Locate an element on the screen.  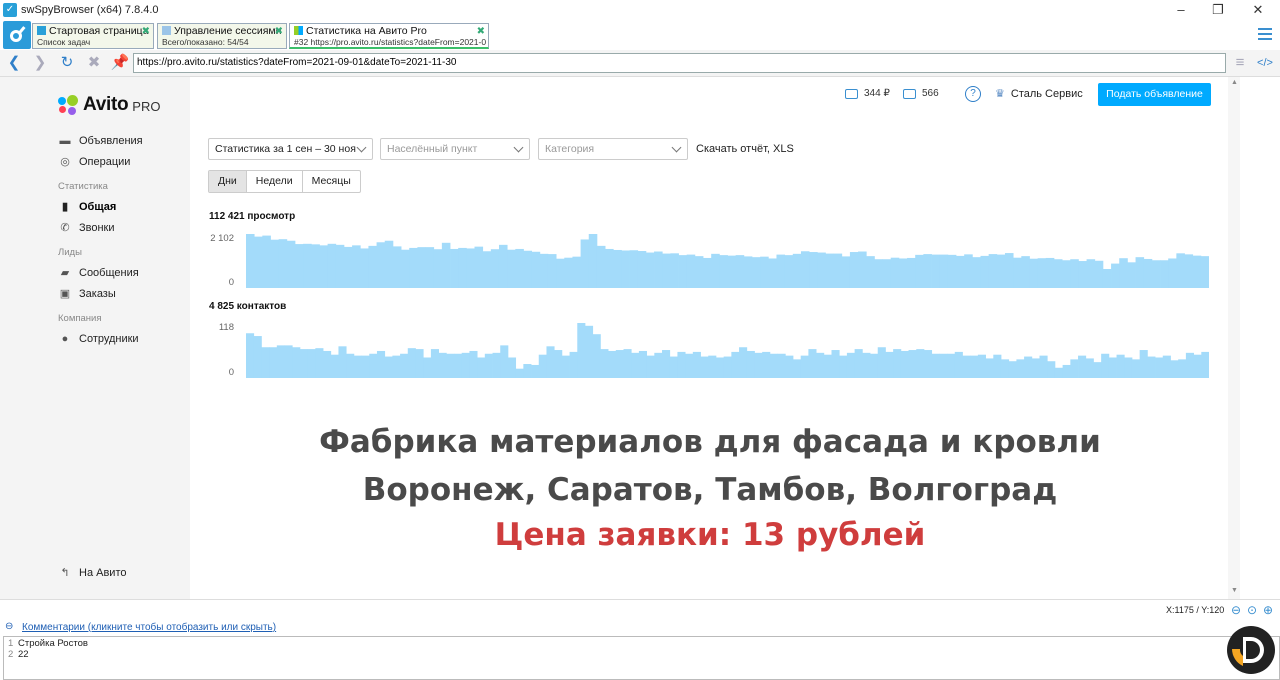
forward-icon: ❯ is located at coordinates (40, 63).